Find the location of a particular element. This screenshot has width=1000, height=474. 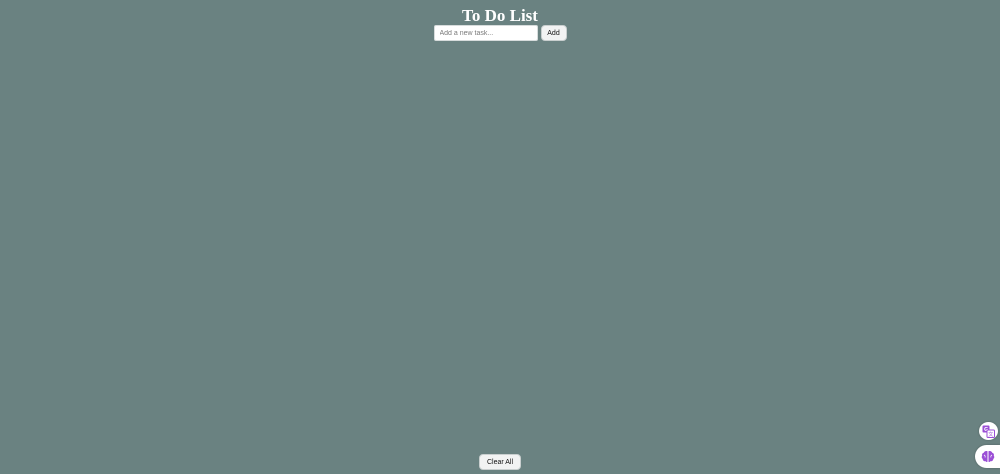

new-task-input is located at coordinates (485, 33).